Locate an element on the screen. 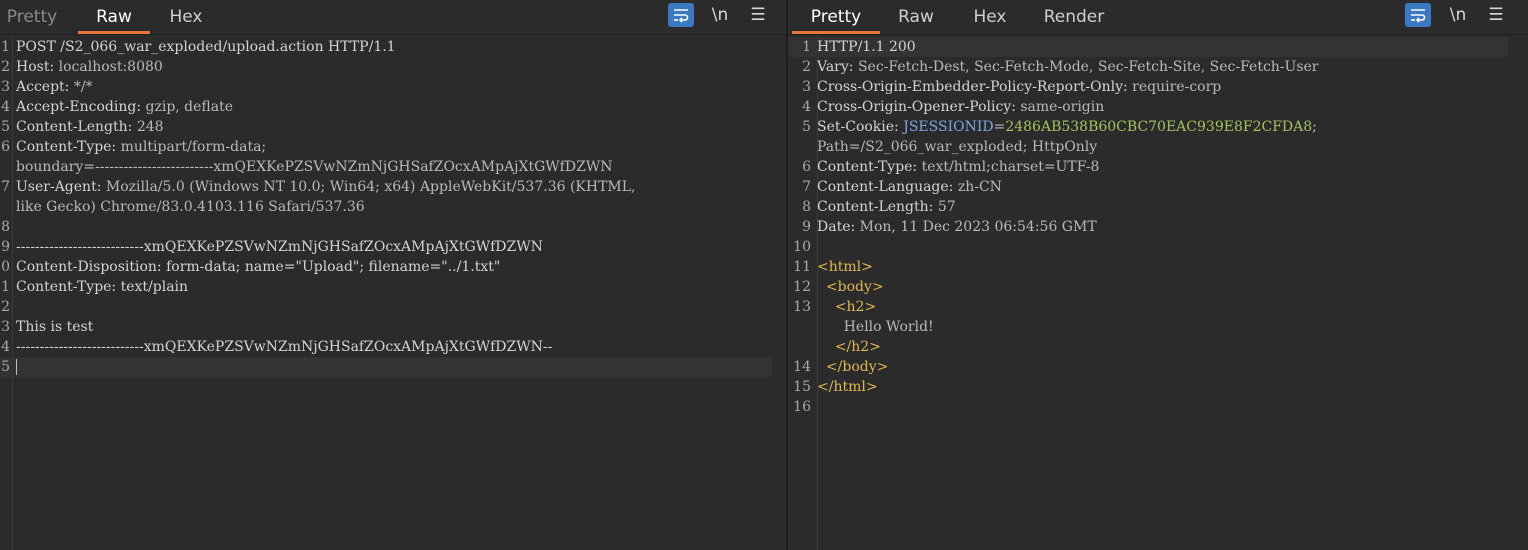 The height and width of the screenshot is (550, 1528). code-line: 5 is located at coordinates (386, 367).